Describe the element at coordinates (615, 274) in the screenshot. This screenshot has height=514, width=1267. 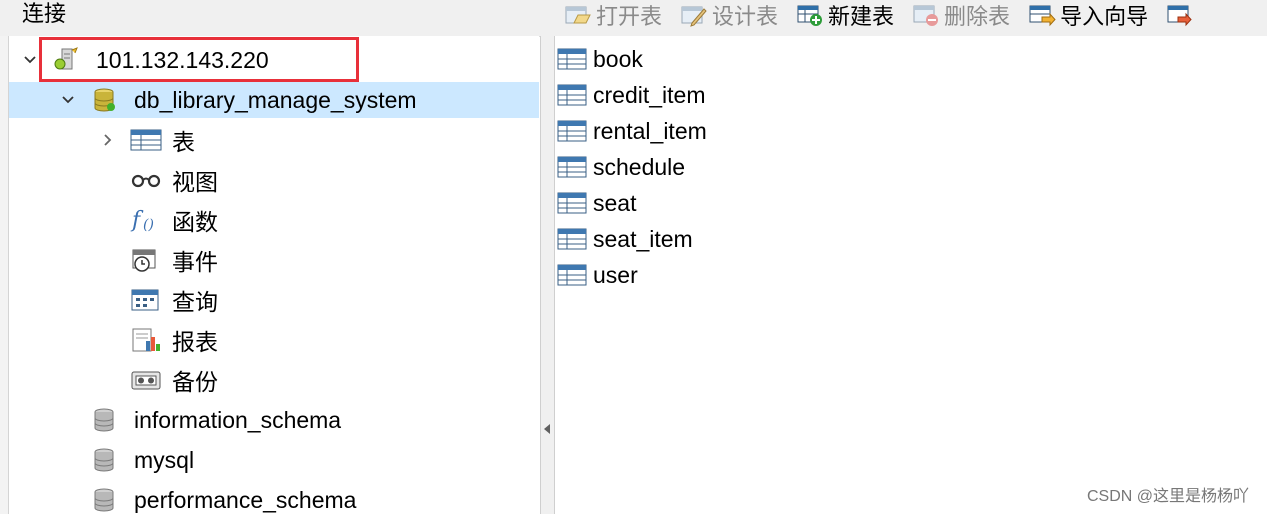
I see `table-name: user` at that location.